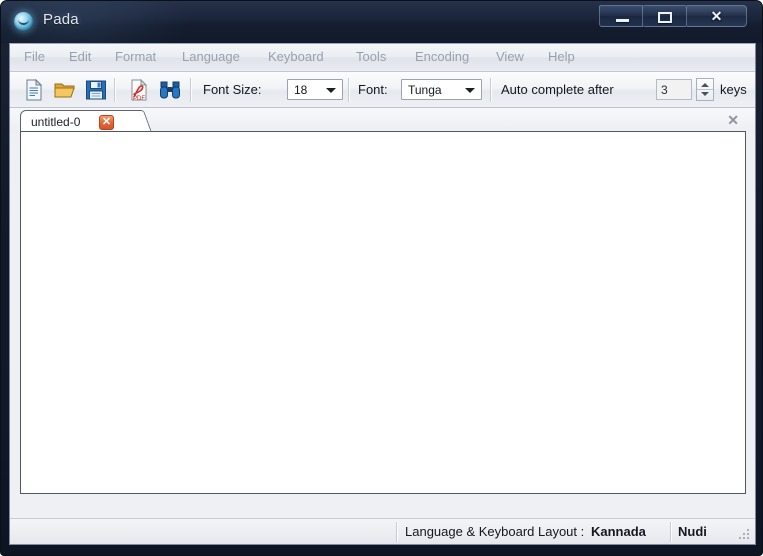  I want to click on autocomplete-keys-value: 3, so click(664, 90).